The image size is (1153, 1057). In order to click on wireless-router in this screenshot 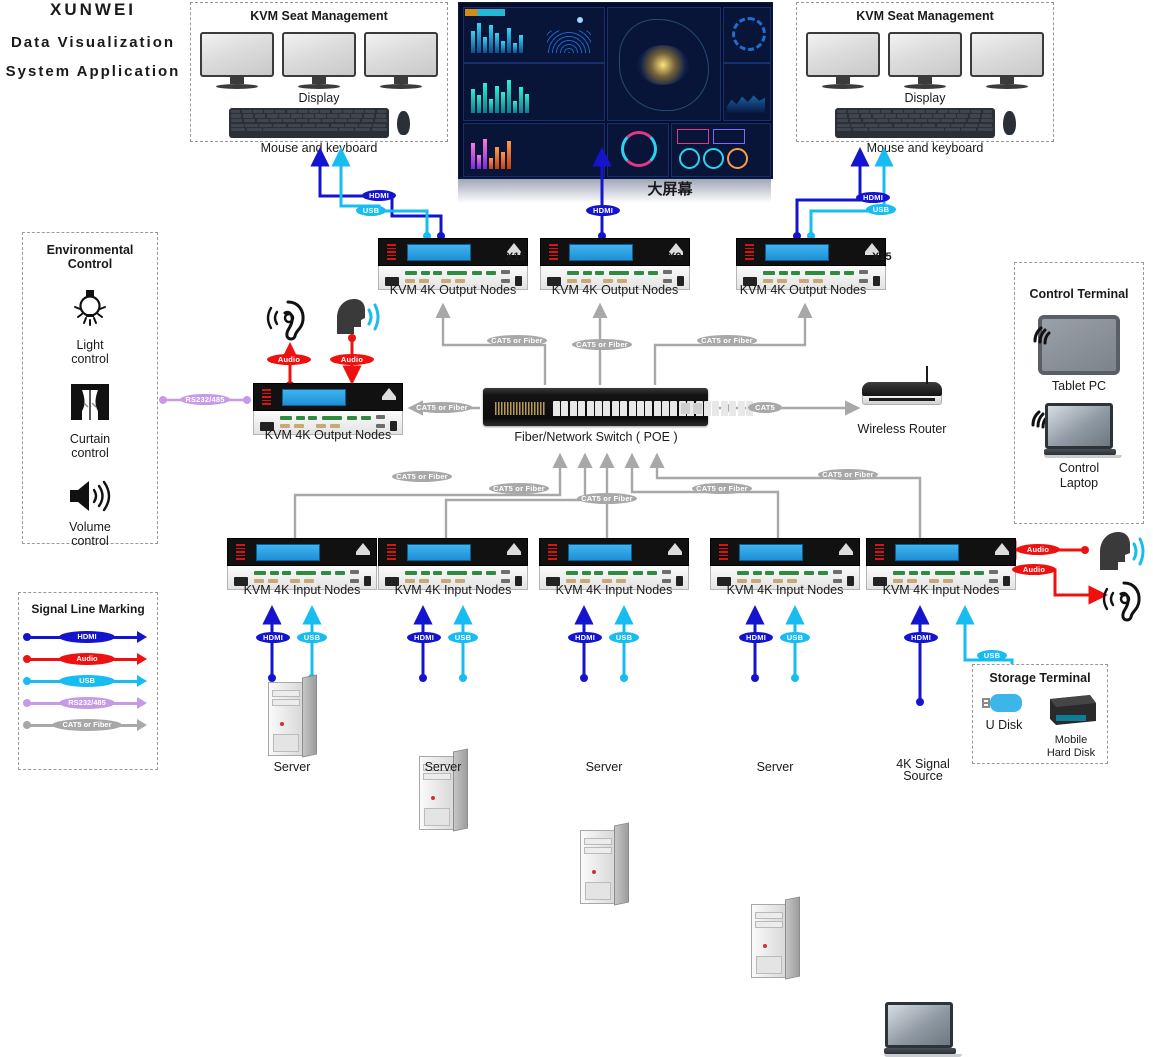, I will do `click(902, 385)`.